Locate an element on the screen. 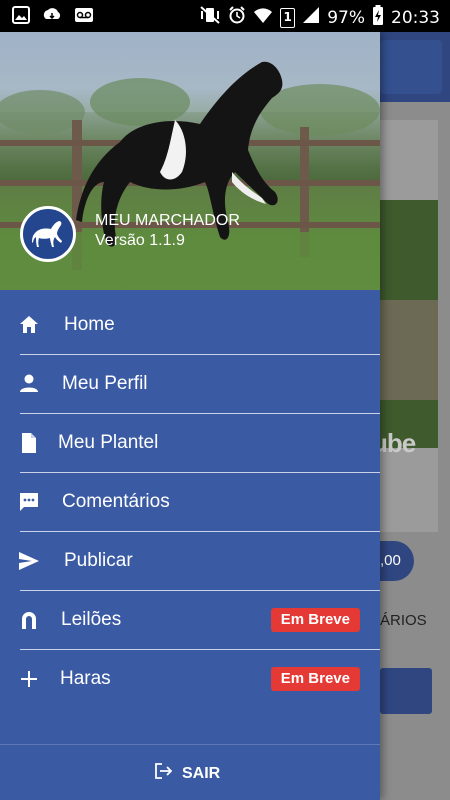 The height and width of the screenshot is (800, 450). menu-item-comentarios: Comentários is located at coordinates (190, 502).